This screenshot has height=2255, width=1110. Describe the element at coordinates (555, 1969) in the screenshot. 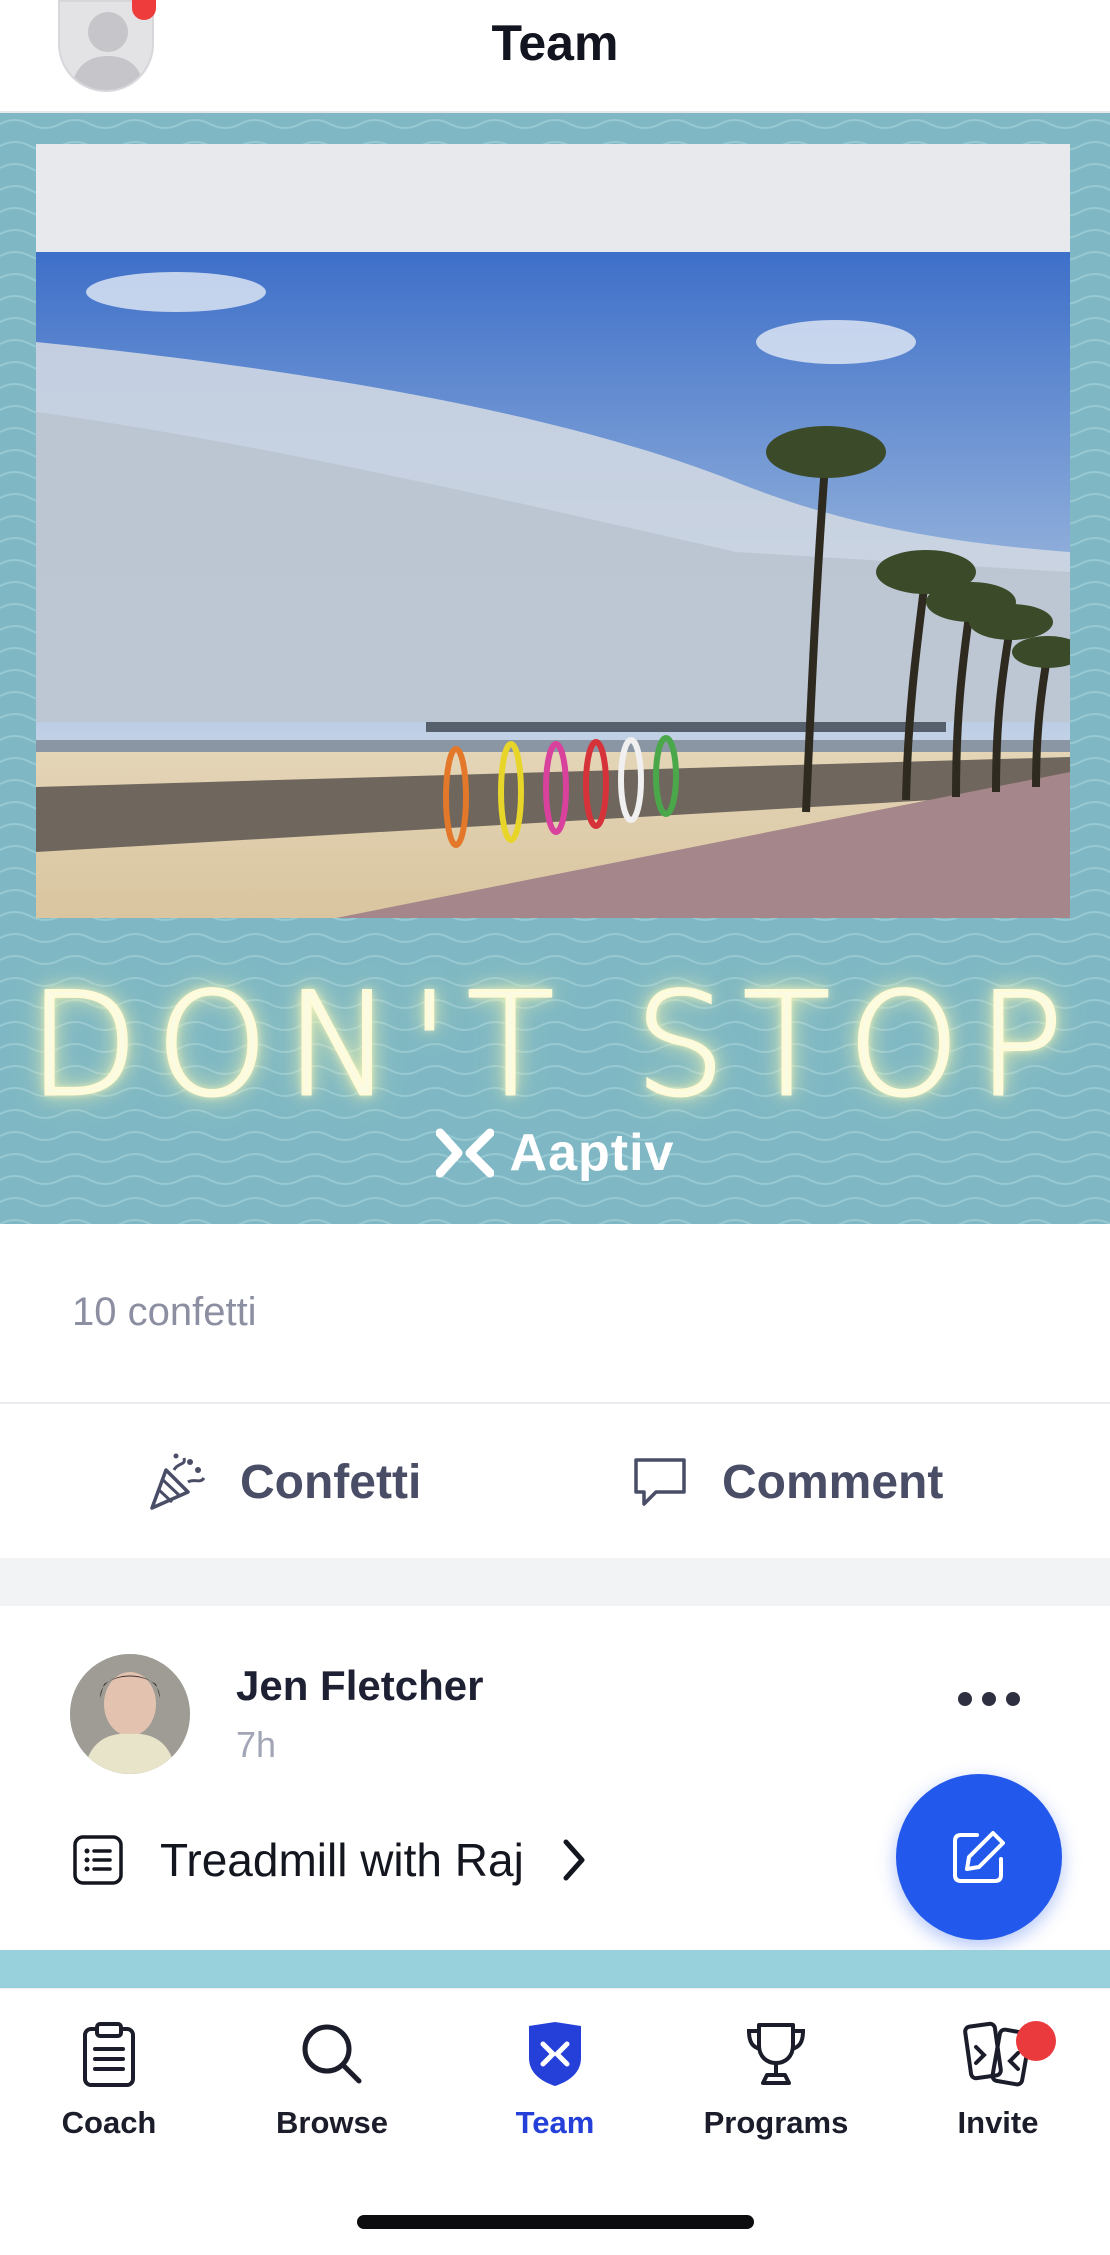

I see `next-post-preview` at that location.